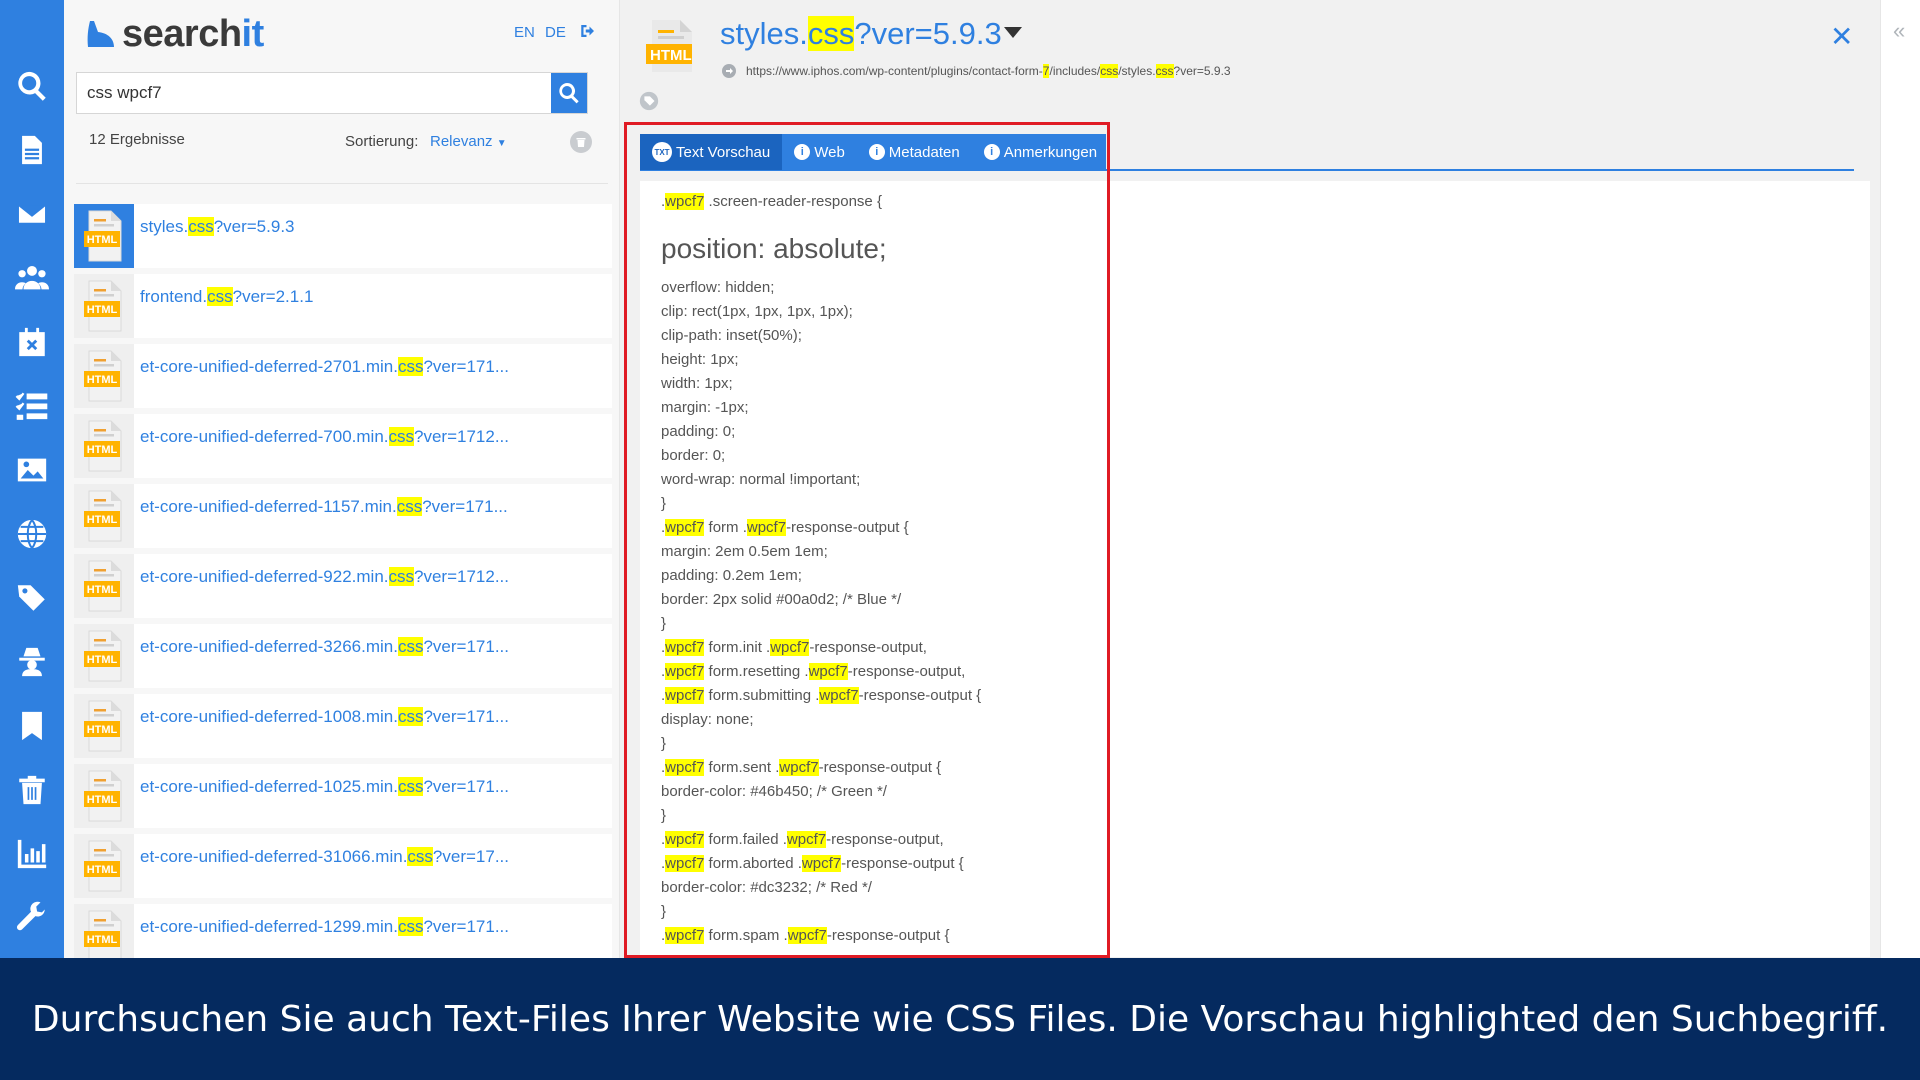  I want to click on list-item: HTML styles.css?ver=5.9.3, so click(343, 236).